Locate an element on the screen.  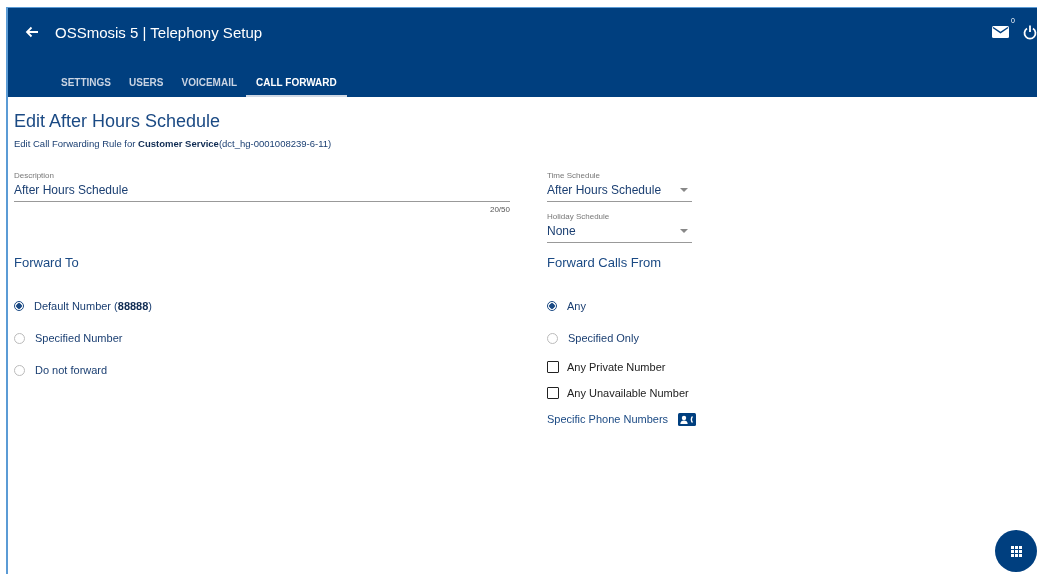
section-heading: Forward Calls From is located at coordinates (605, 262).